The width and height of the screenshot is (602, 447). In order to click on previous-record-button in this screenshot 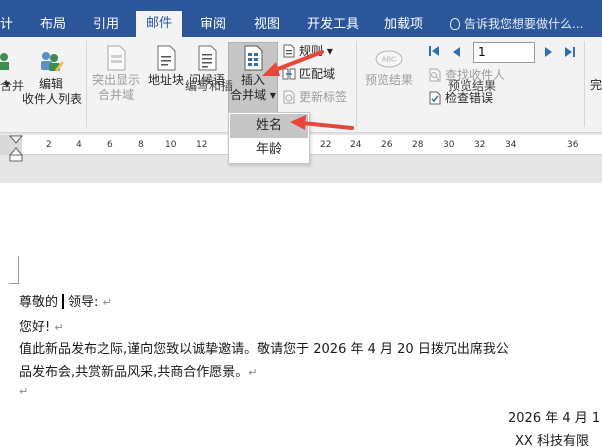, I will do `click(457, 52)`.